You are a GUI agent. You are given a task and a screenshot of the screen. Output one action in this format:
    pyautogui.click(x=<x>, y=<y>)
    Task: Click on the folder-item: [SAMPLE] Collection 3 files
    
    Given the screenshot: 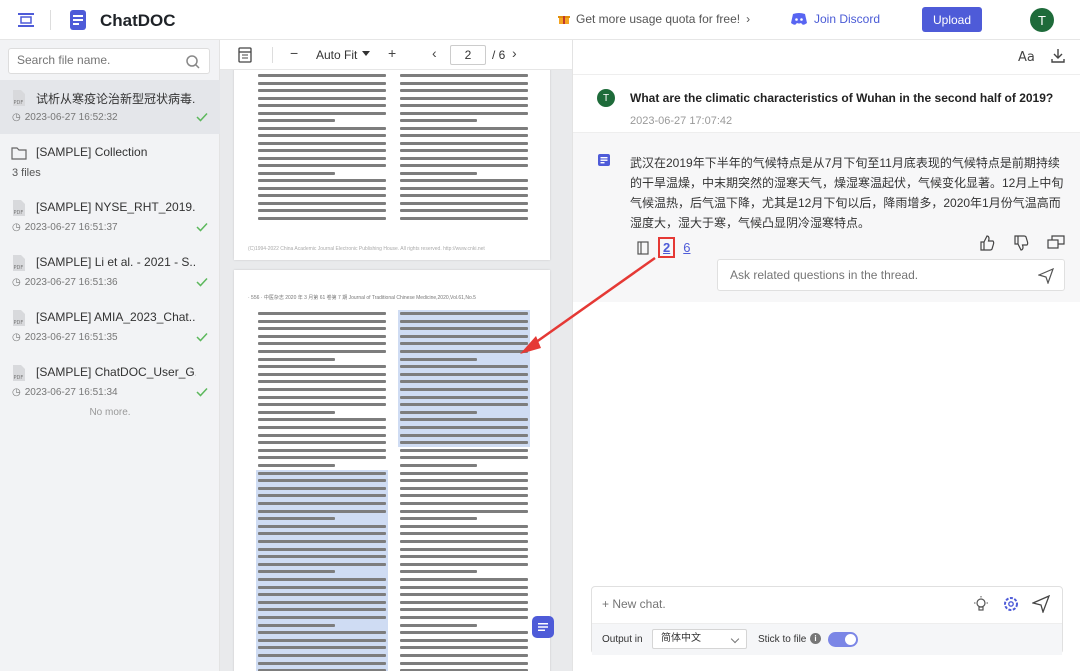 What is the action you would take?
    pyautogui.click(x=110, y=162)
    